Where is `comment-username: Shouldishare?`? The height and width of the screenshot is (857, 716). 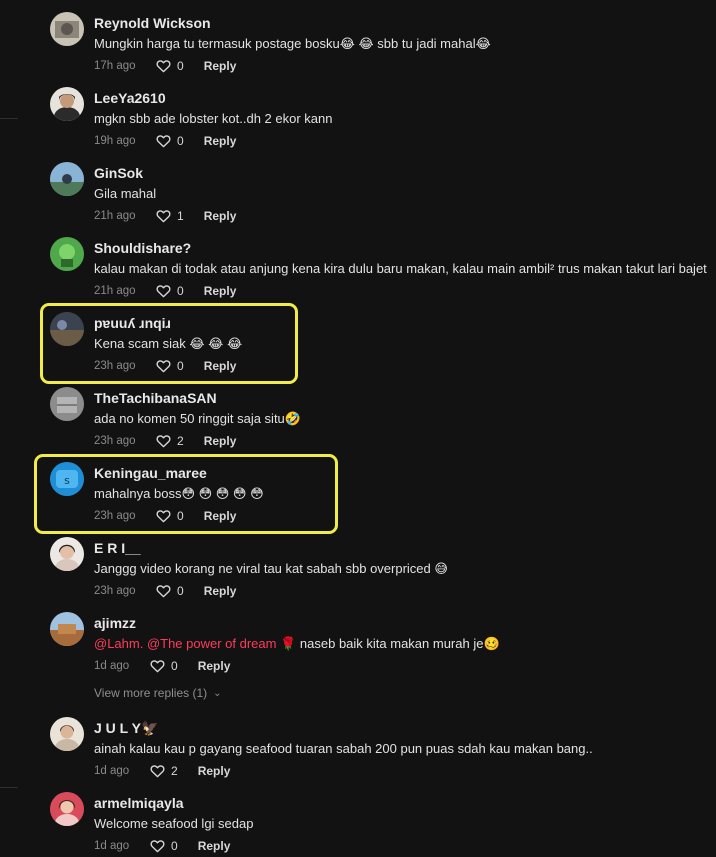 comment-username: Shouldishare? is located at coordinates (142, 248).